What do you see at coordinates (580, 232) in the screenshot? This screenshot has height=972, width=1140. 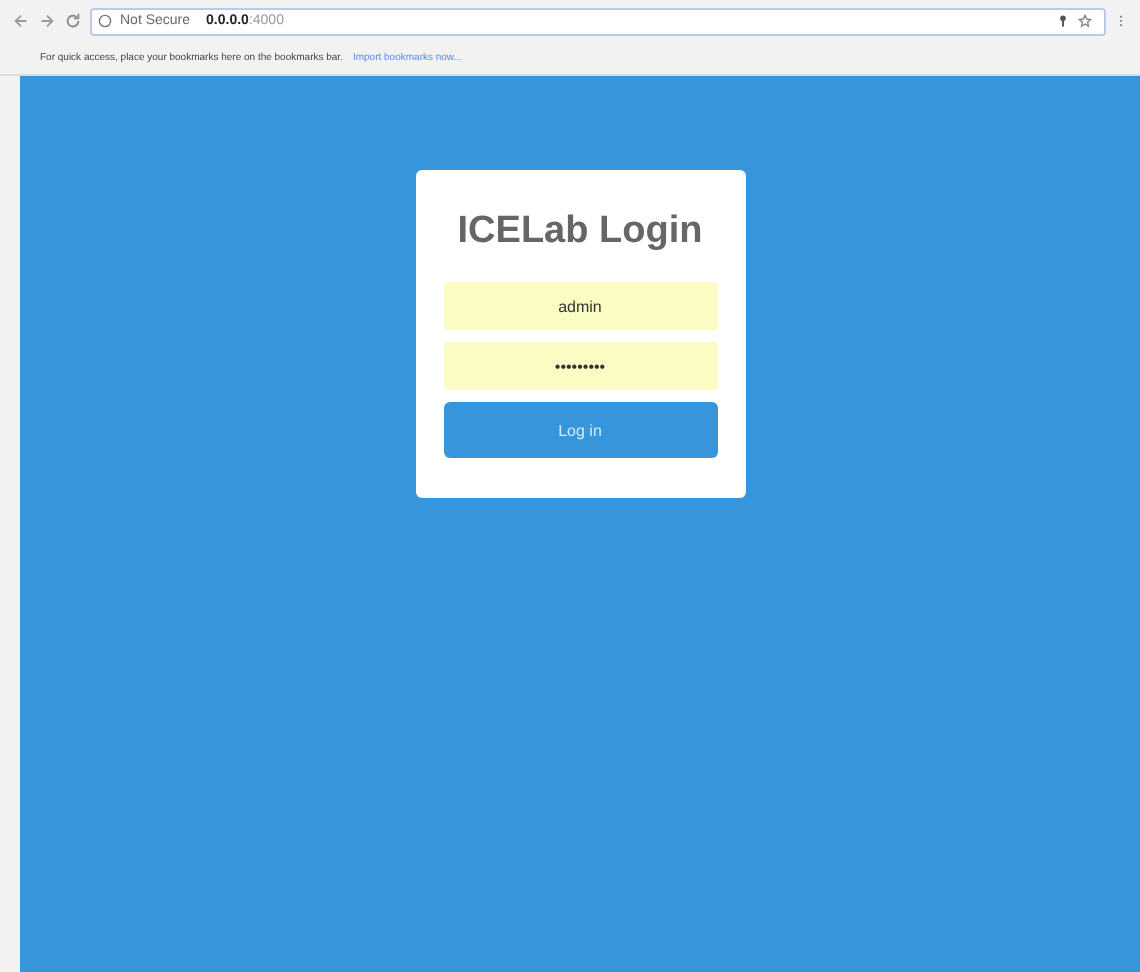 I see `login-title: ICELab Login` at bounding box center [580, 232].